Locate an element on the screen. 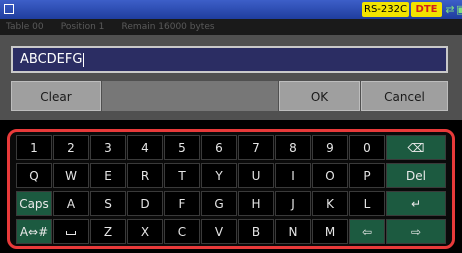  text-caret is located at coordinates (84, 59).